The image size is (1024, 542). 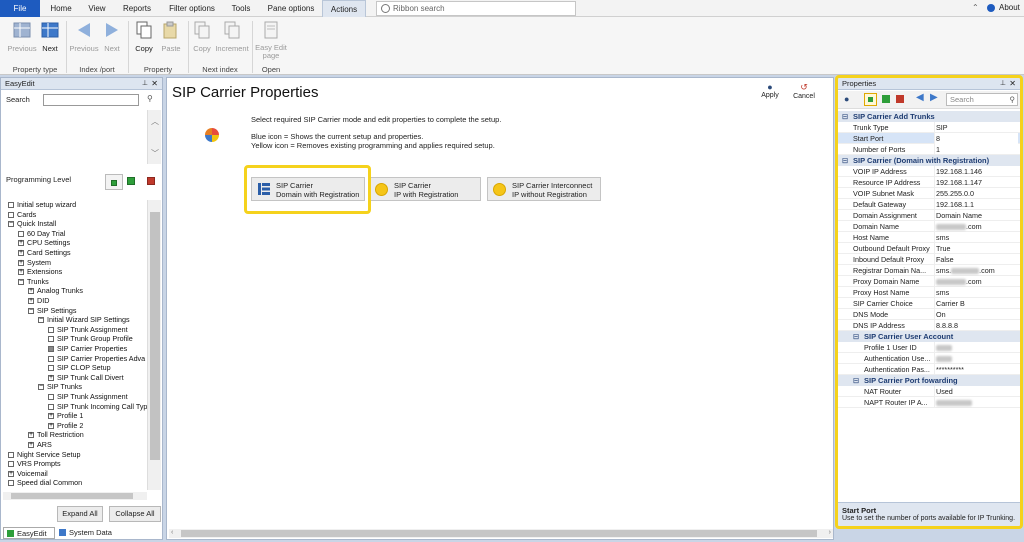 What do you see at coordinates (55, 290) in the screenshot?
I see `tree-item: Analog Trunks` at bounding box center [55, 290].